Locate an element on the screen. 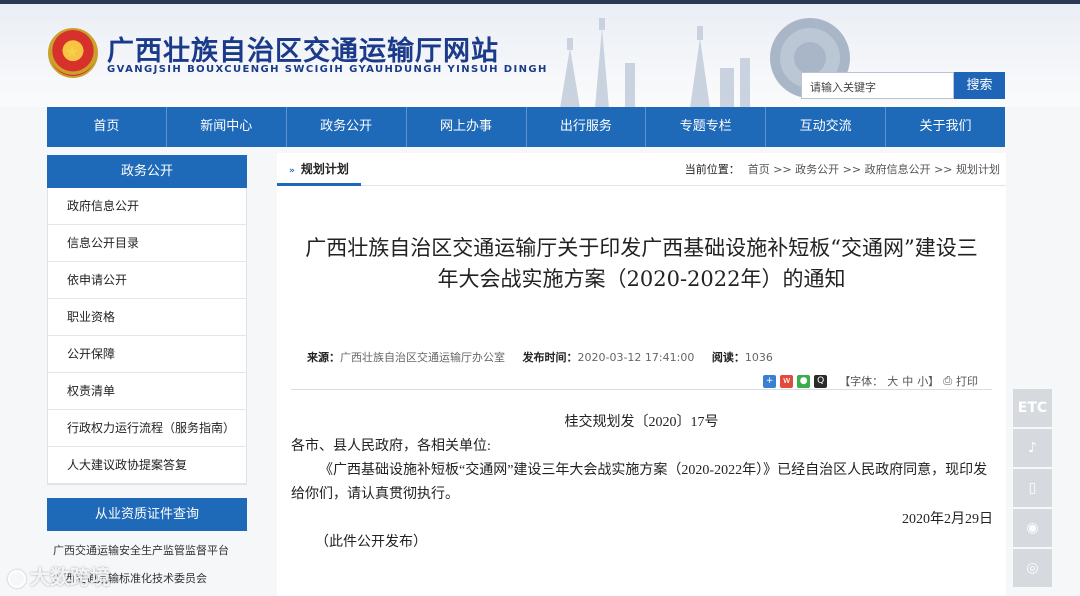 Image resolution: width=1080 pixels, height=596 pixels. sidebar-title: 政务公开 is located at coordinates (147, 171).